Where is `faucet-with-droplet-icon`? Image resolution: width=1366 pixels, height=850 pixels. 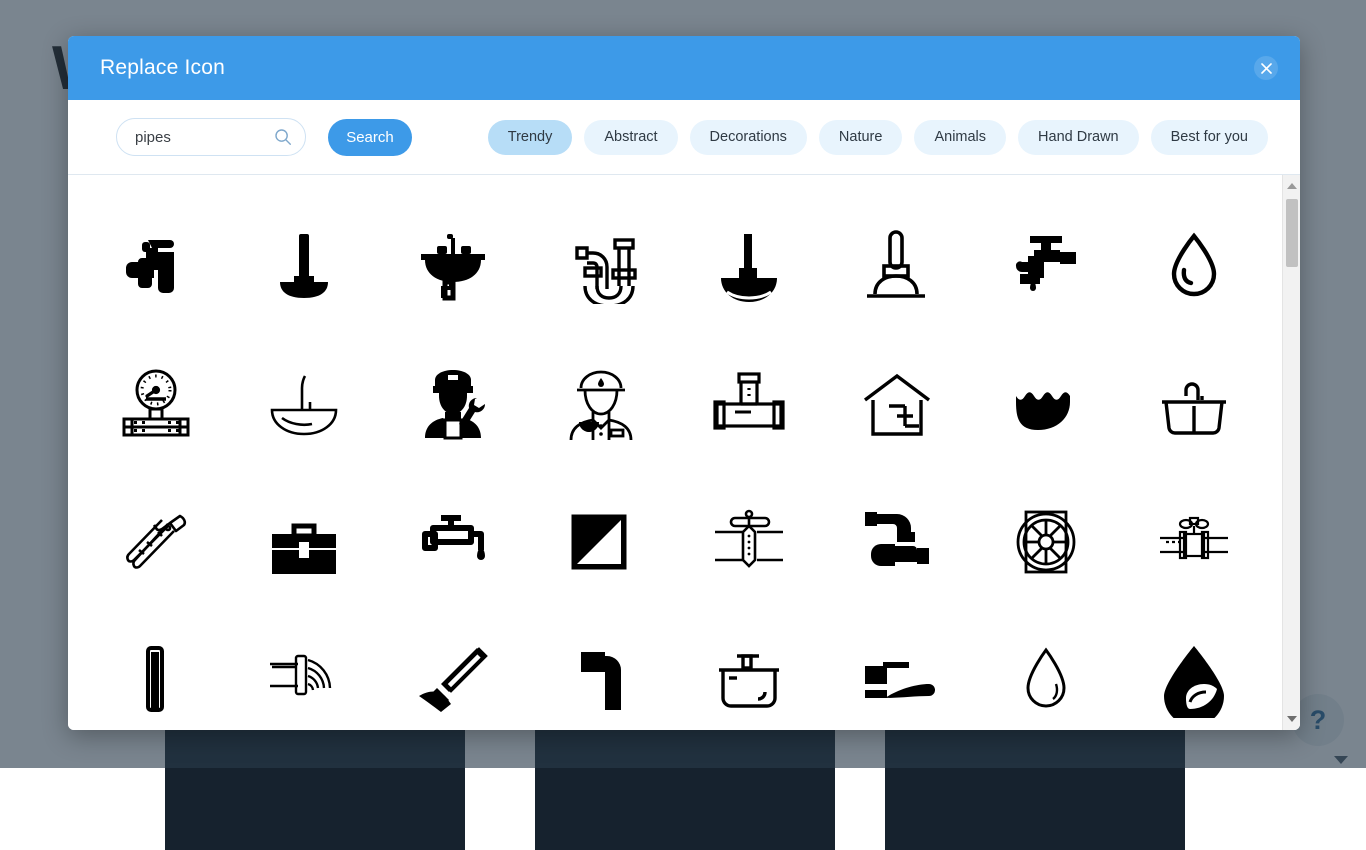
faucet-with-droplet-icon is located at coordinates (453, 542).